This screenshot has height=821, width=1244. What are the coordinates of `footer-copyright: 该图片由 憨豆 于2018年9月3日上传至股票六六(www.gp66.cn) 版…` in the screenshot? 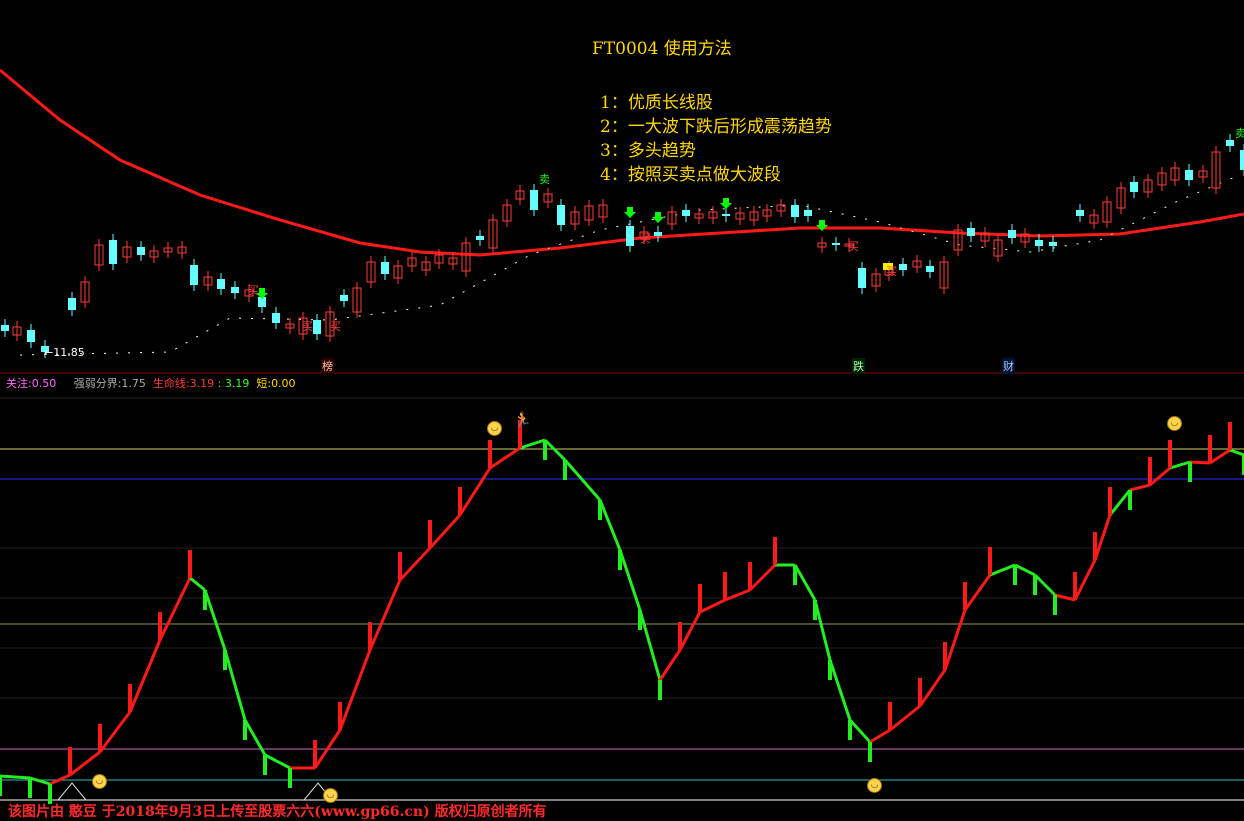 It's located at (277, 812).